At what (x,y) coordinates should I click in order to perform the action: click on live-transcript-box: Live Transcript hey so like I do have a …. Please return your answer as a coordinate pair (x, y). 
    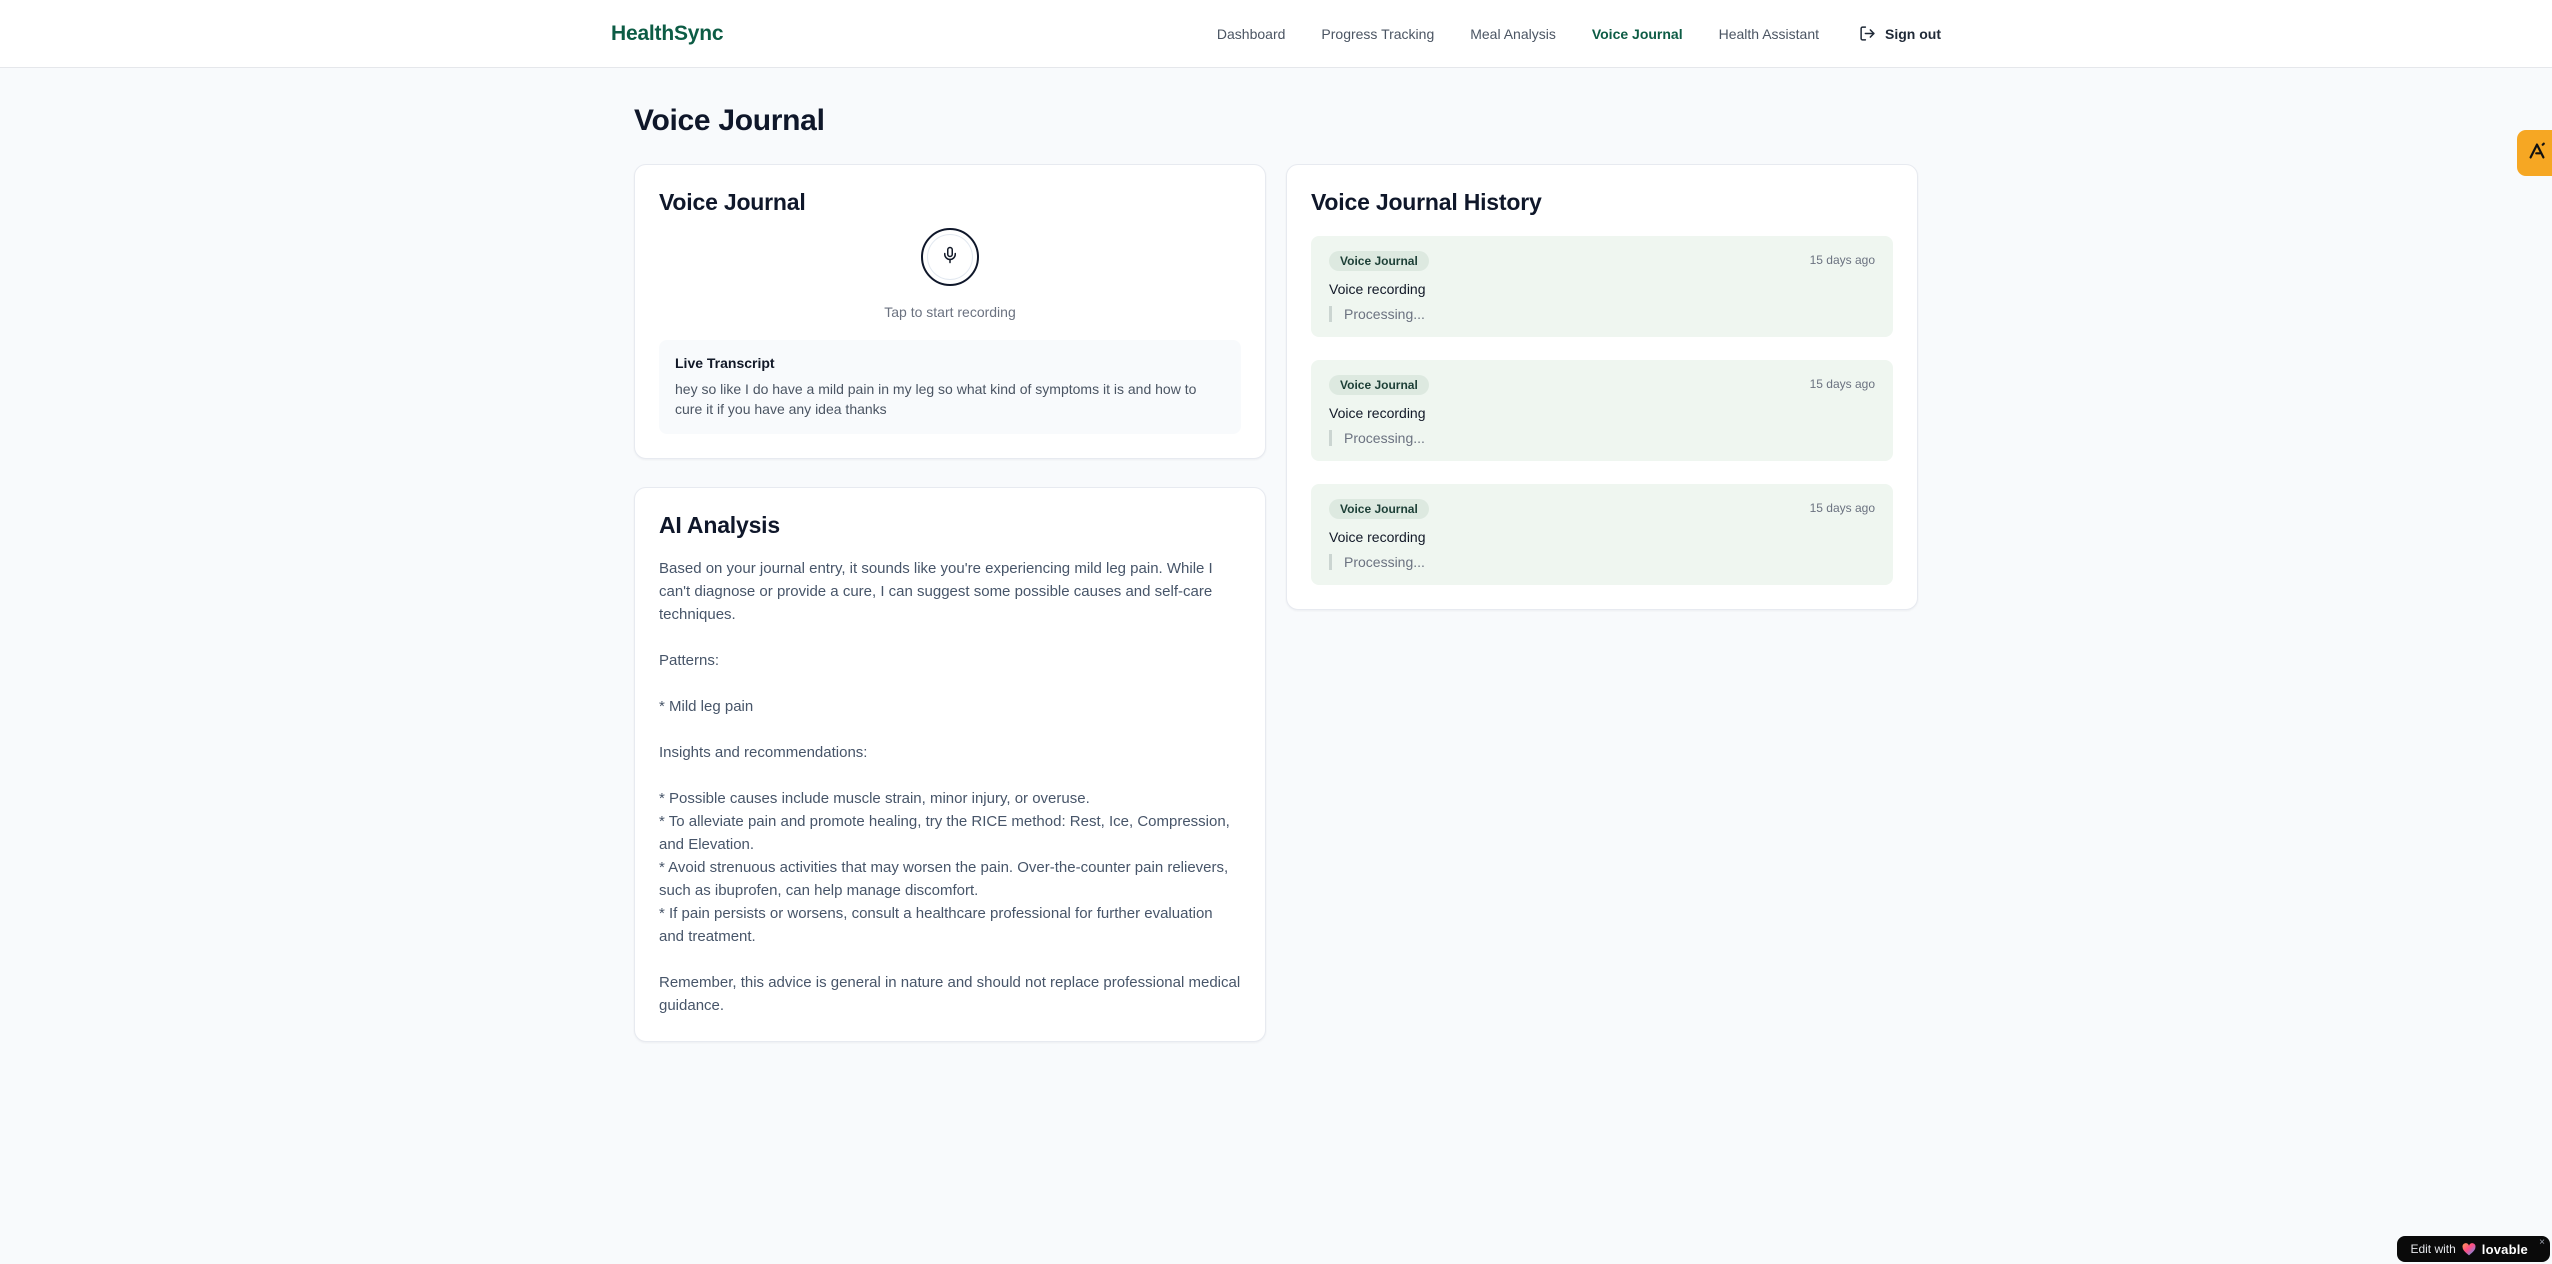
    Looking at the image, I should click on (950, 387).